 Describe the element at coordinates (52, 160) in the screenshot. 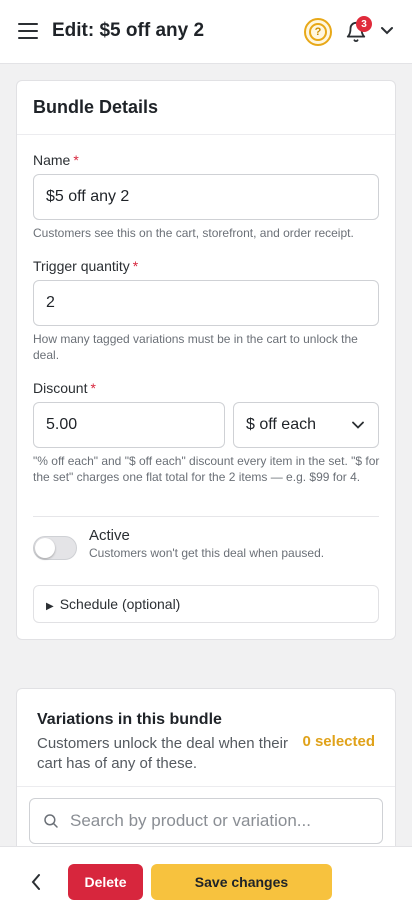

I see `name-label-text: Name` at that location.